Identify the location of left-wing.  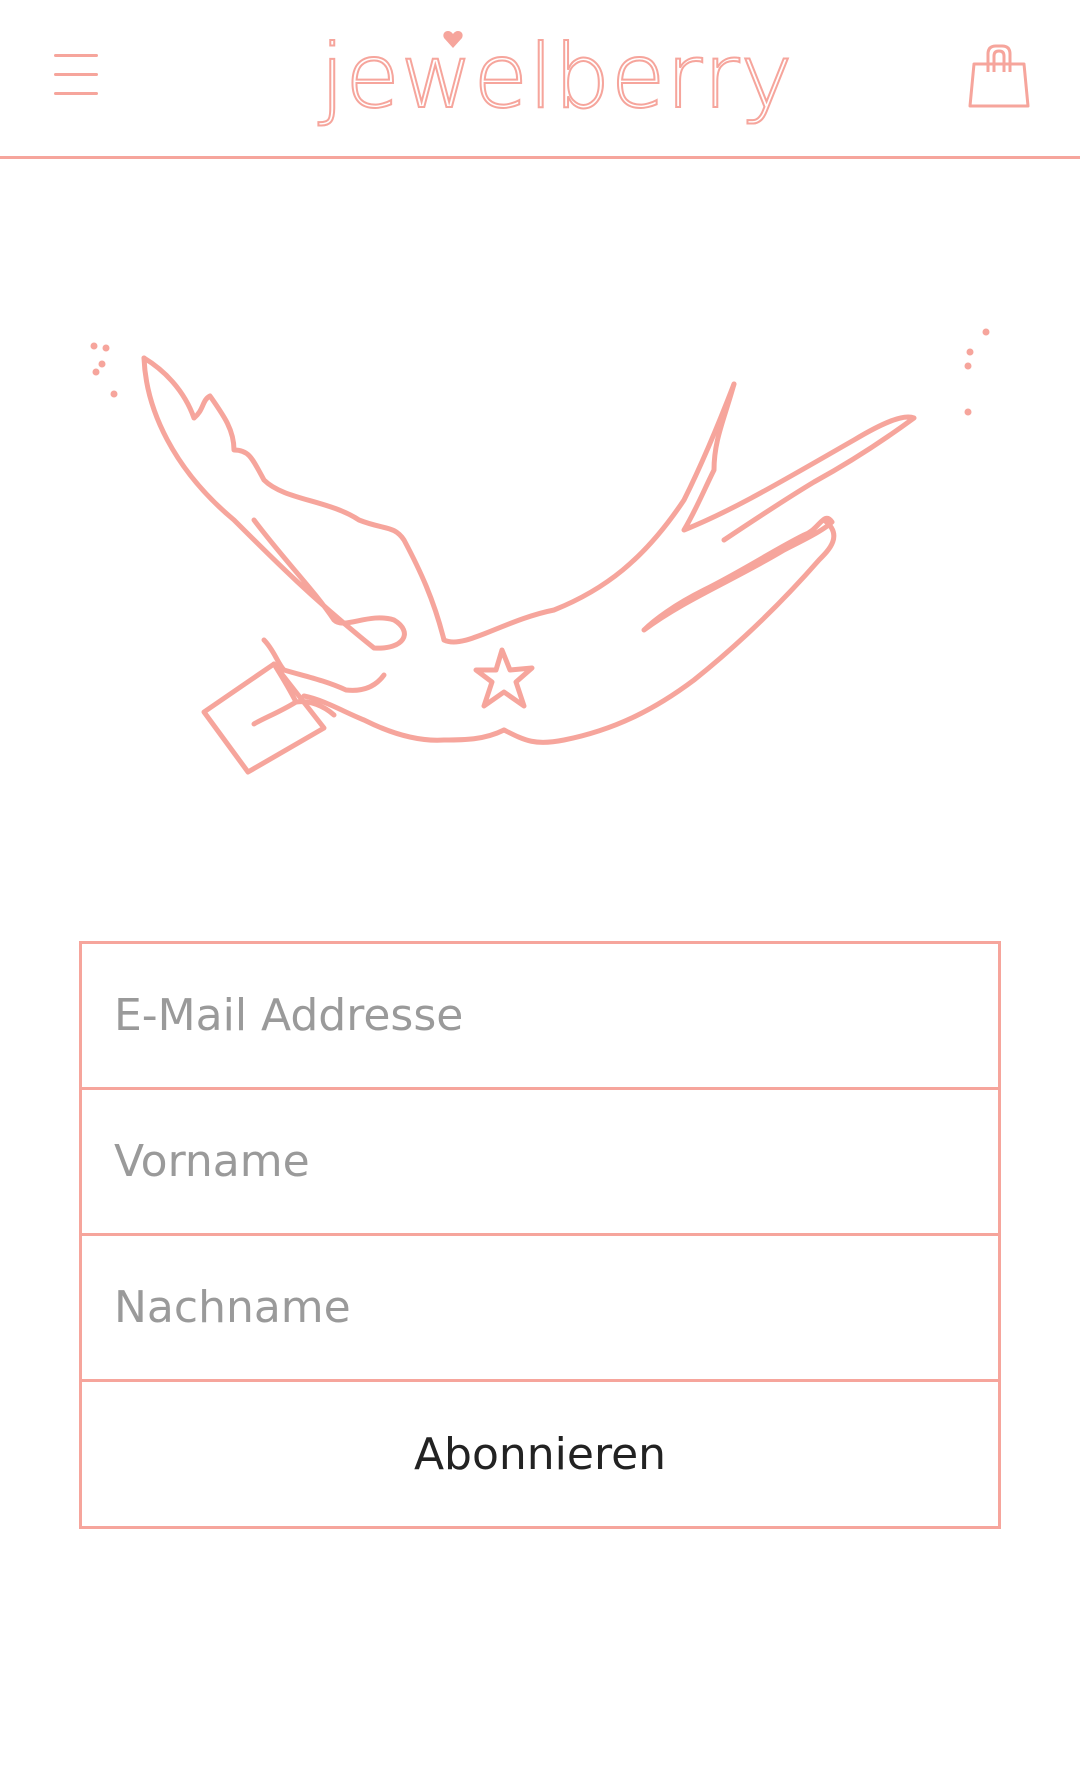
(274, 503).